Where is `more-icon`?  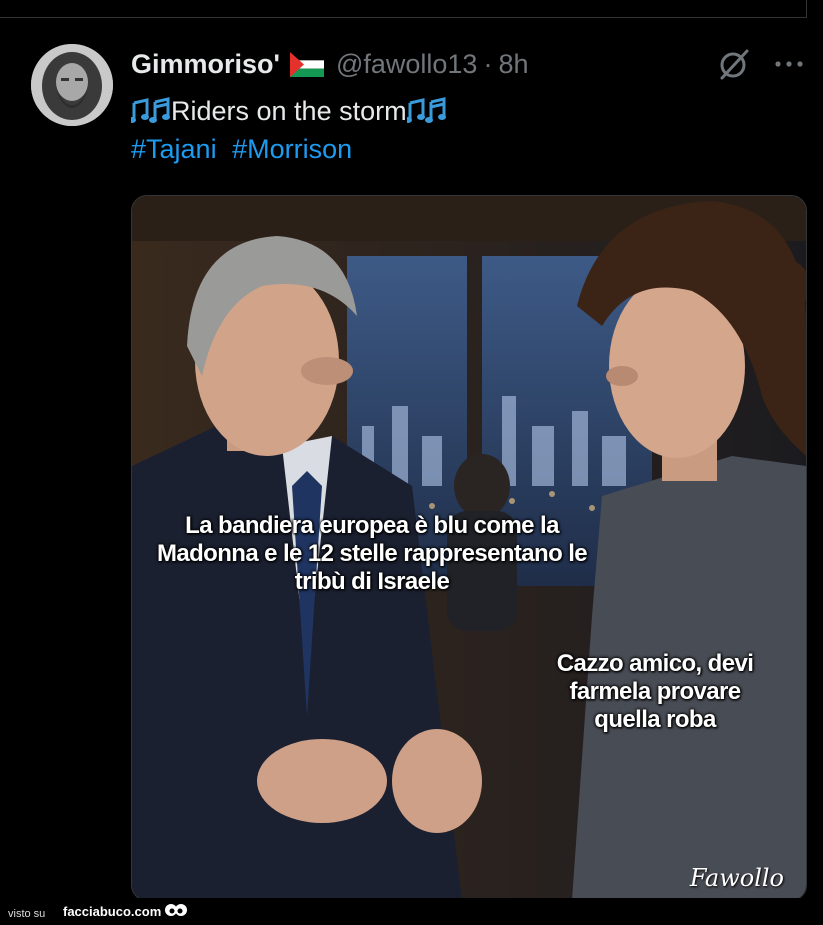
more-icon is located at coordinates (789, 64).